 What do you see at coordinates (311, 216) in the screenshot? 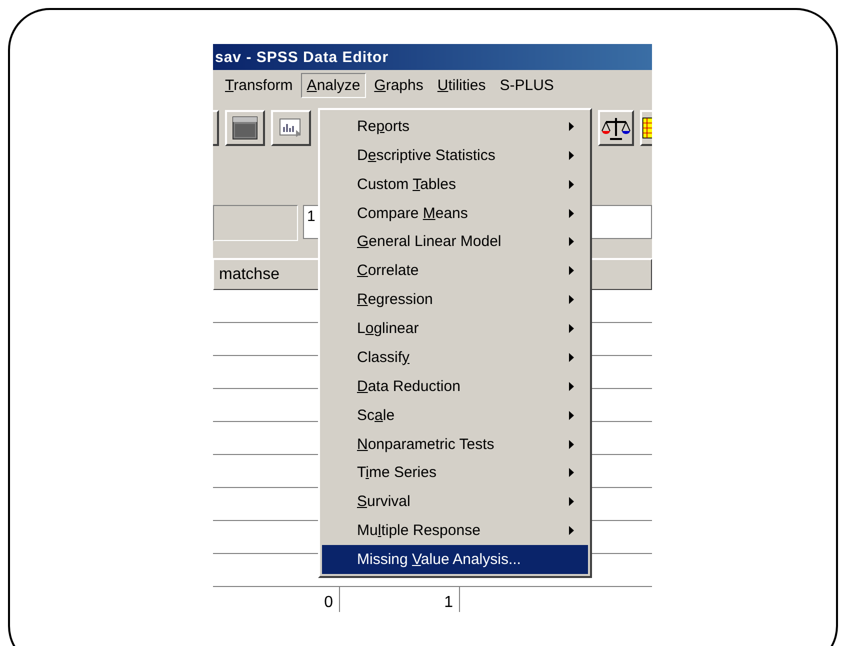
I see `cell-value: 1` at bounding box center [311, 216].